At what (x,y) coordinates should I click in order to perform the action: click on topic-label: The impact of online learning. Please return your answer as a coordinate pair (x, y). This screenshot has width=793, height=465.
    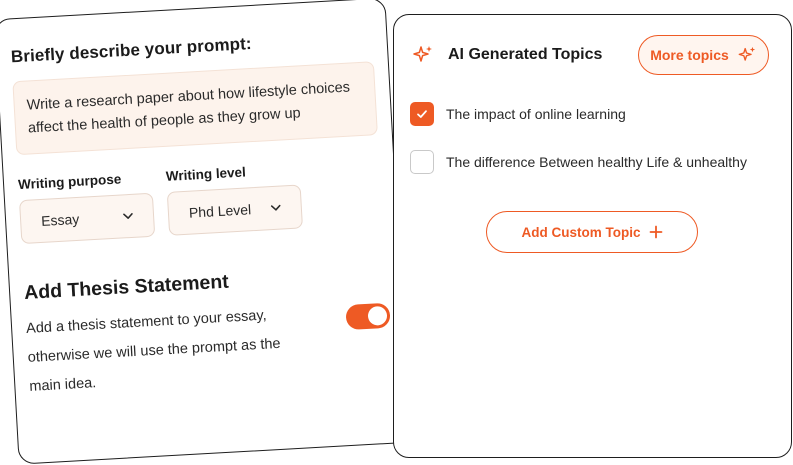
    Looking at the image, I should click on (536, 114).